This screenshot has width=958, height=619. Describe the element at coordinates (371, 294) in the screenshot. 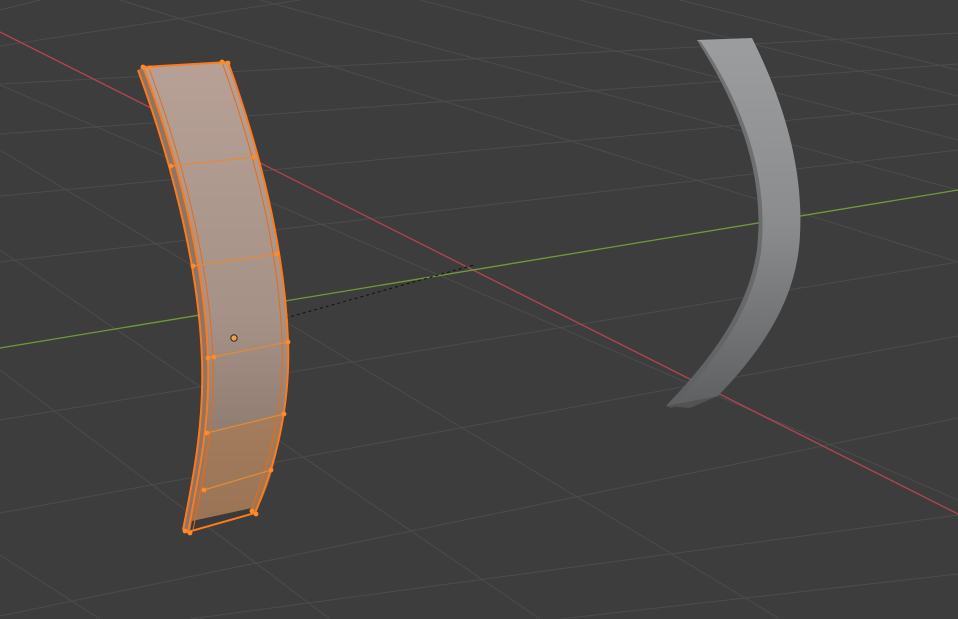

I see `parent-relationship-line` at that location.